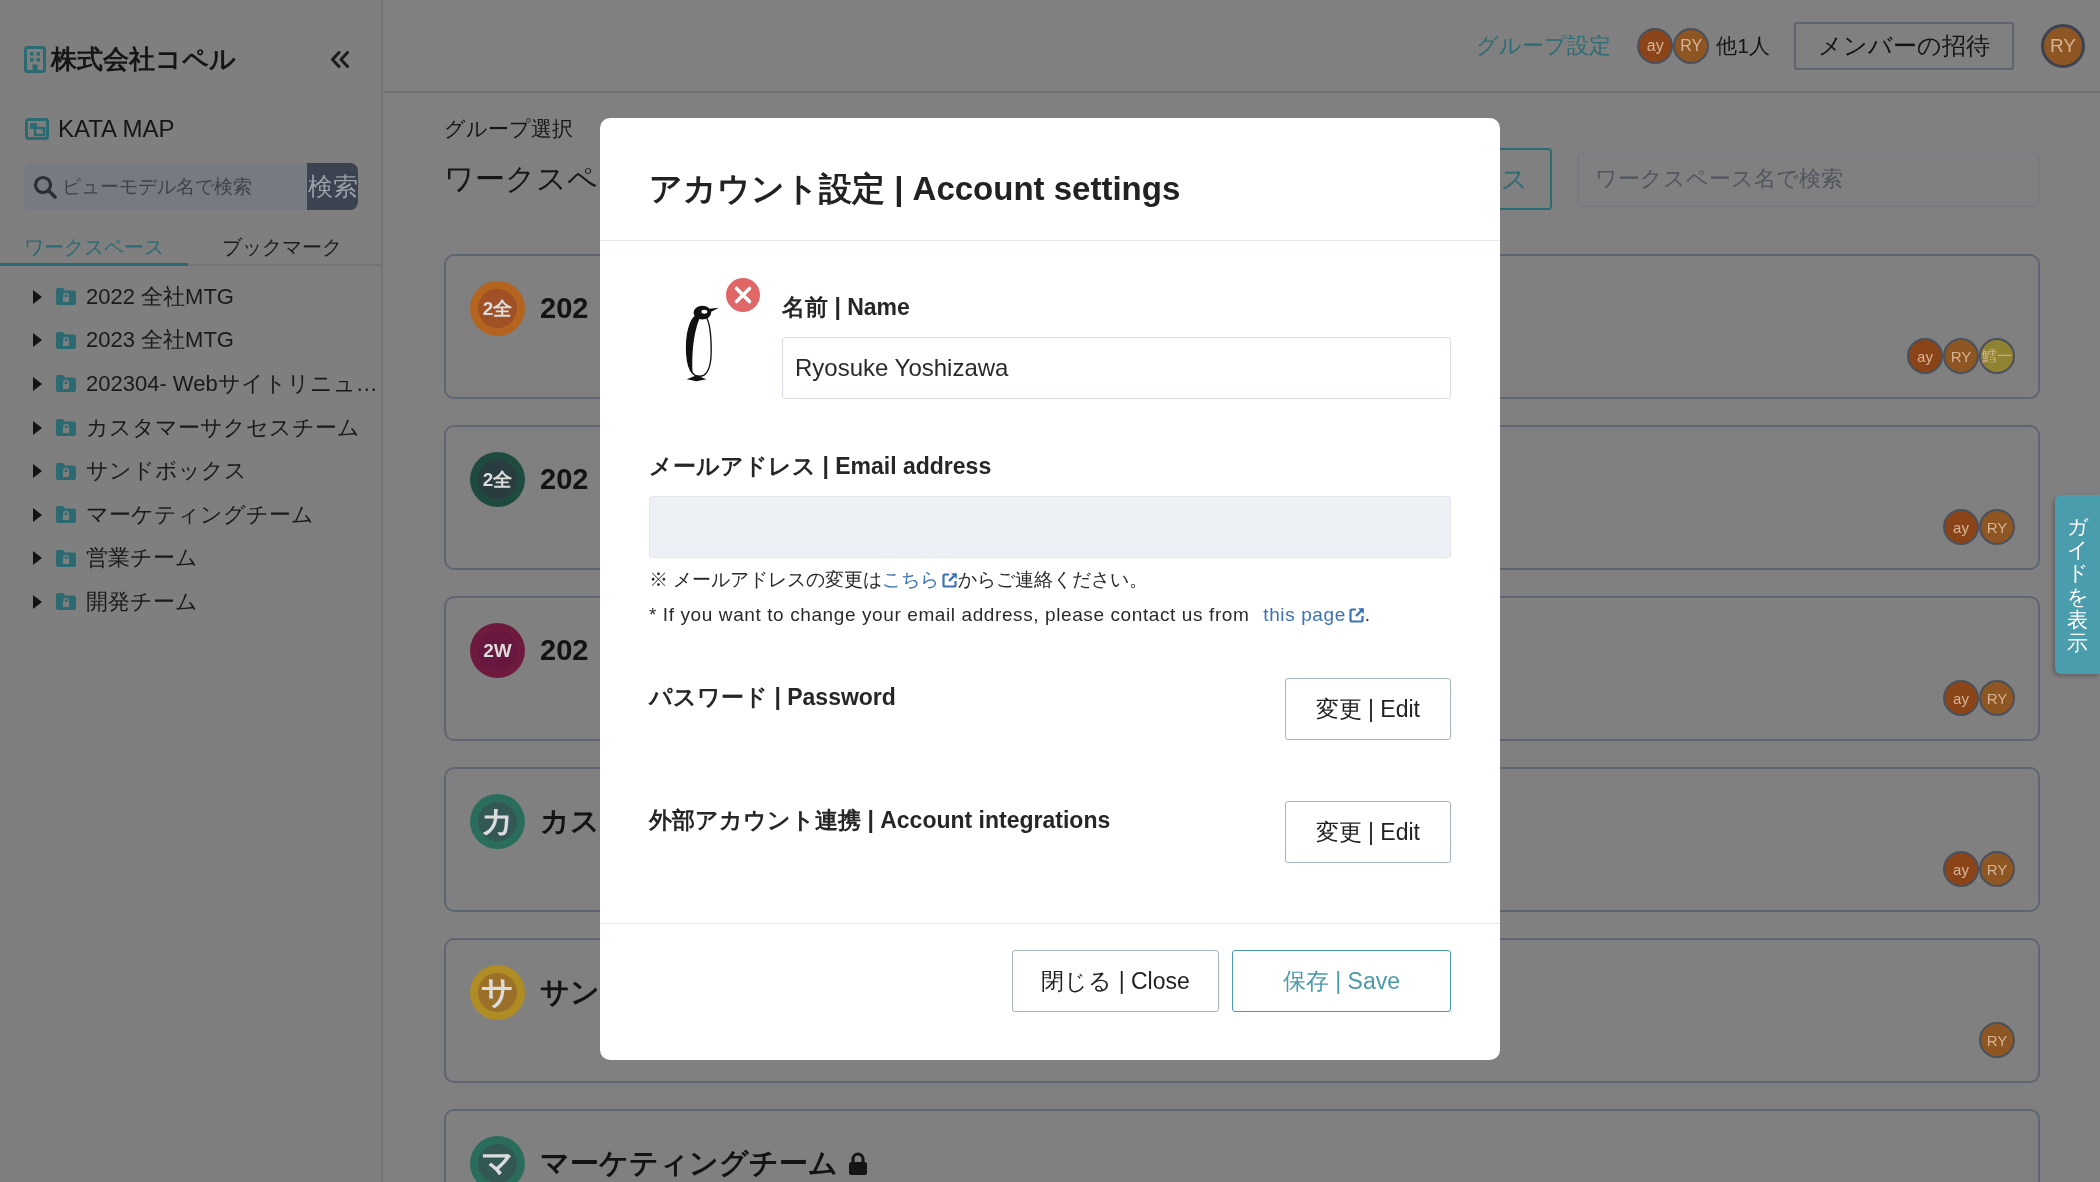 The width and height of the screenshot is (2100, 1182). What do you see at coordinates (1010, 615) in the screenshot?
I see `help-text: * If you want to change your email address, please contact us from this page .` at bounding box center [1010, 615].